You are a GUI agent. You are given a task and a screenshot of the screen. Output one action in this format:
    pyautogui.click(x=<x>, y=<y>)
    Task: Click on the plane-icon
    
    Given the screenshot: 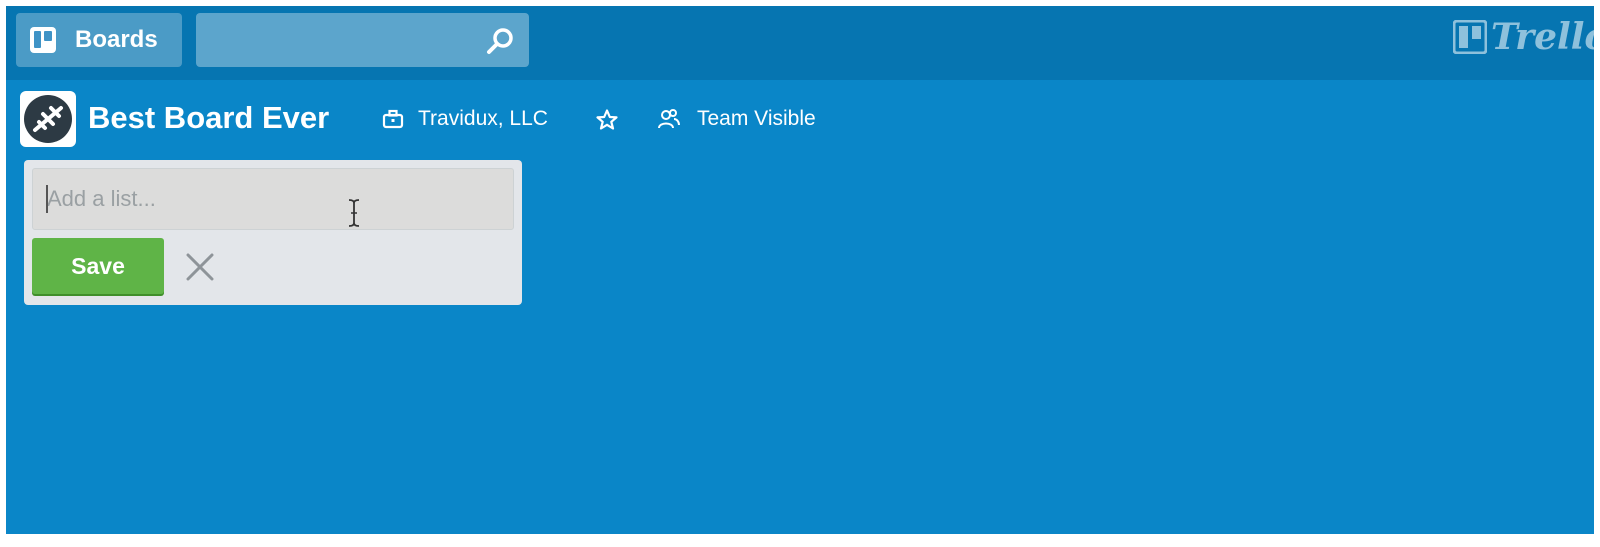 What is the action you would take?
    pyautogui.click(x=48, y=119)
    